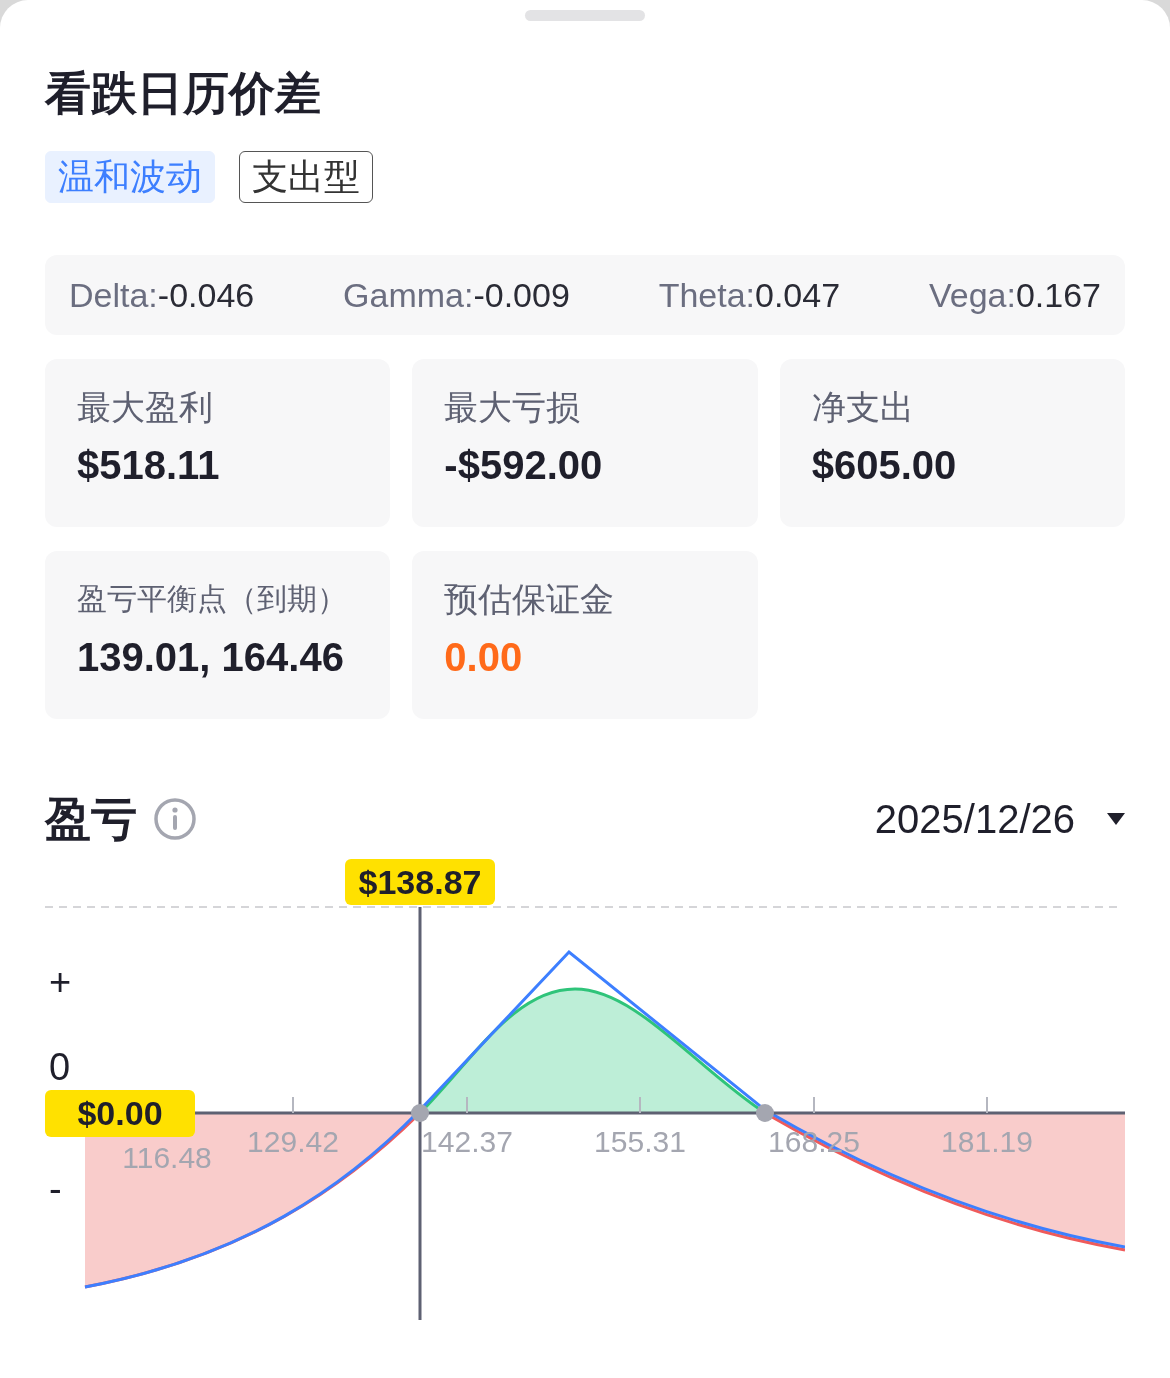 The width and height of the screenshot is (1170, 1378). I want to click on caret-icon, so click(1116, 819).